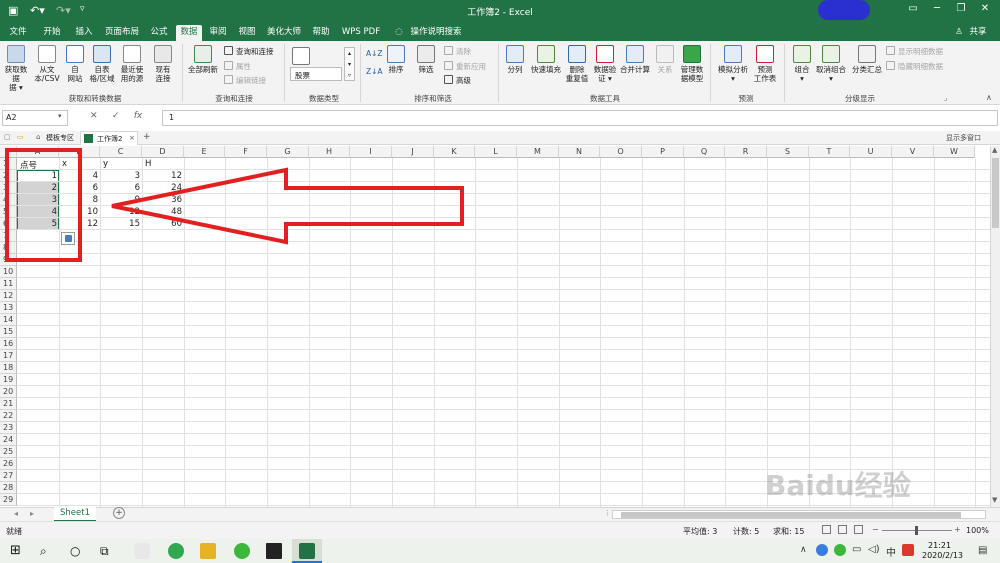 The image size is (1000, 563). I want to click on row-header: 26, so click(8, 464).